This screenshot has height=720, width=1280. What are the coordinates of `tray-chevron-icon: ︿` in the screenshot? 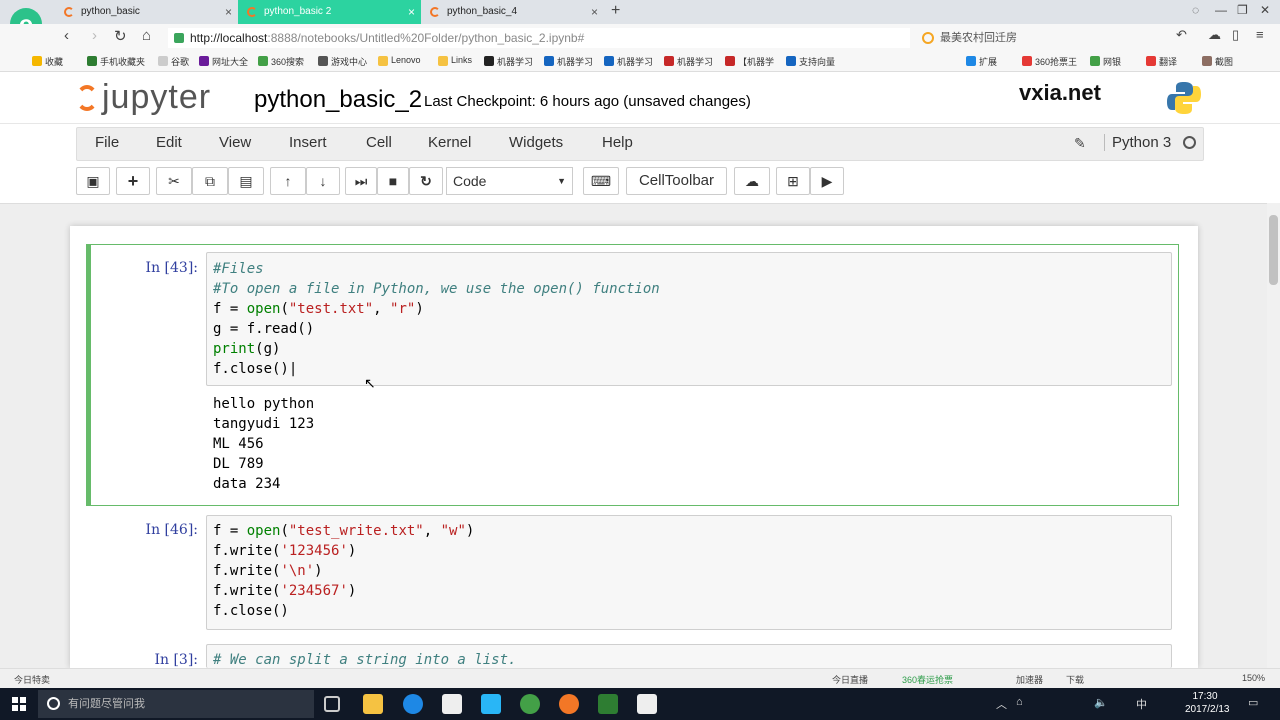 It's located at (1001, 704).